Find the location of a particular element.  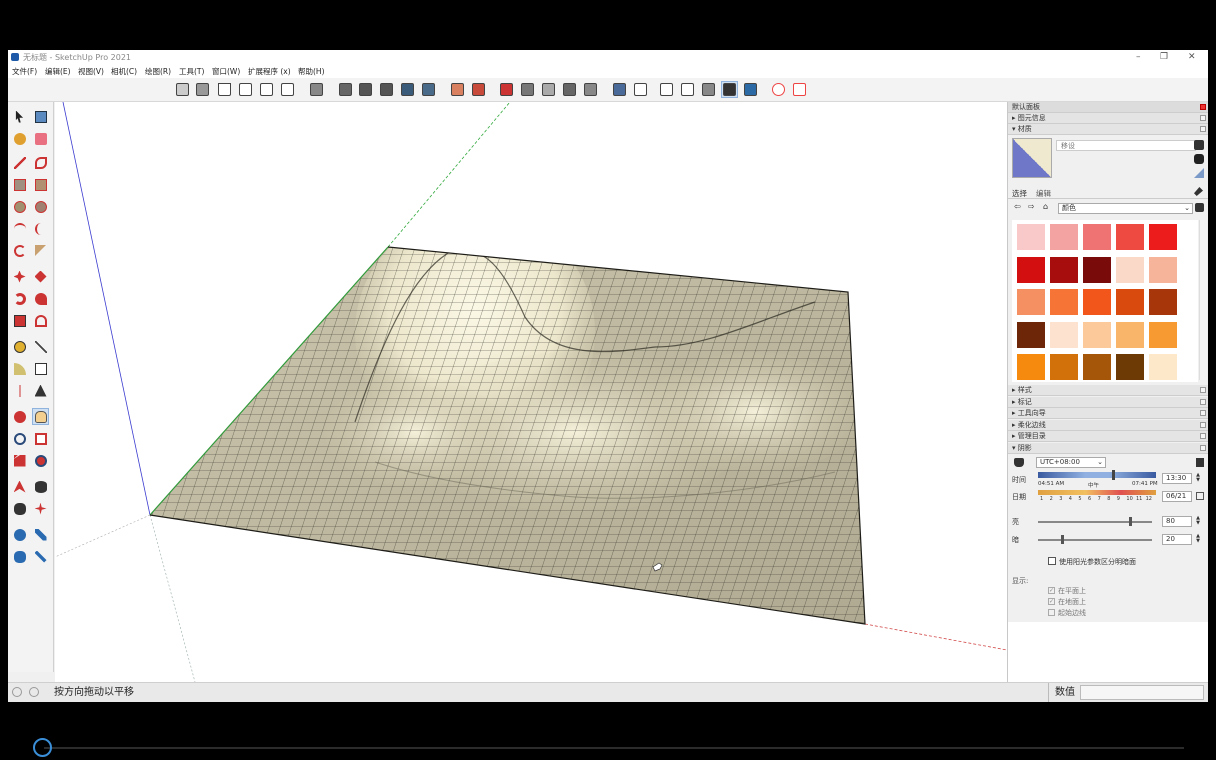

shaded-textures-icon is located at coordinates (428, 89).